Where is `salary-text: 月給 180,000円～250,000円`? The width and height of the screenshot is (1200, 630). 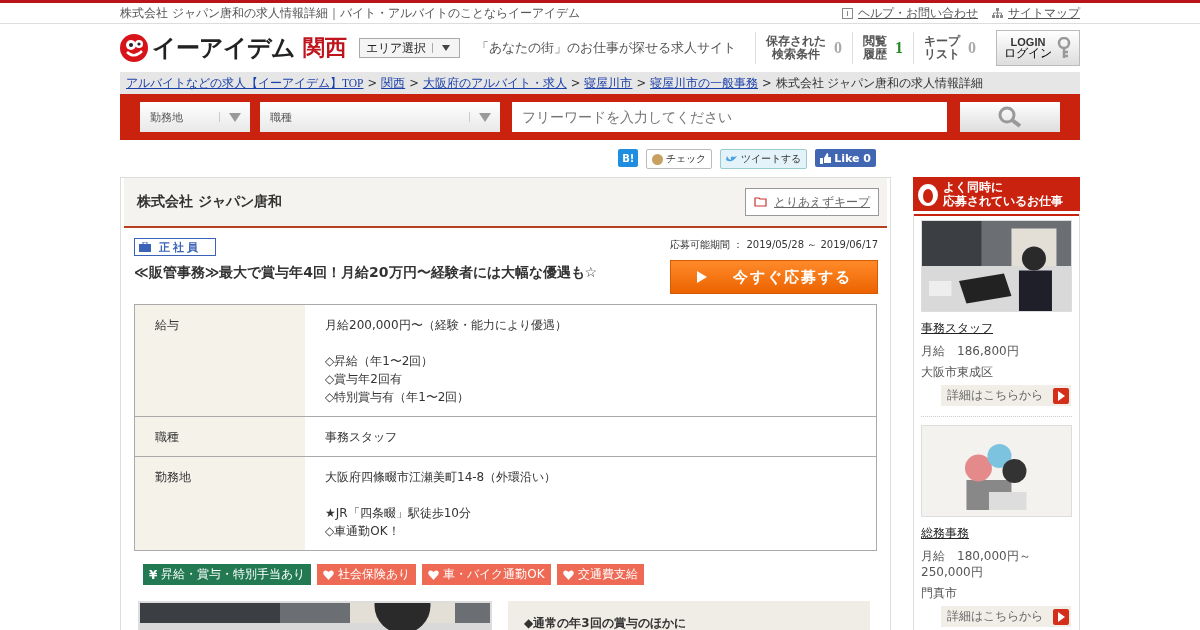 salary-text: 月給 180,000円～250,000円 is located at coordinates (976, 564).